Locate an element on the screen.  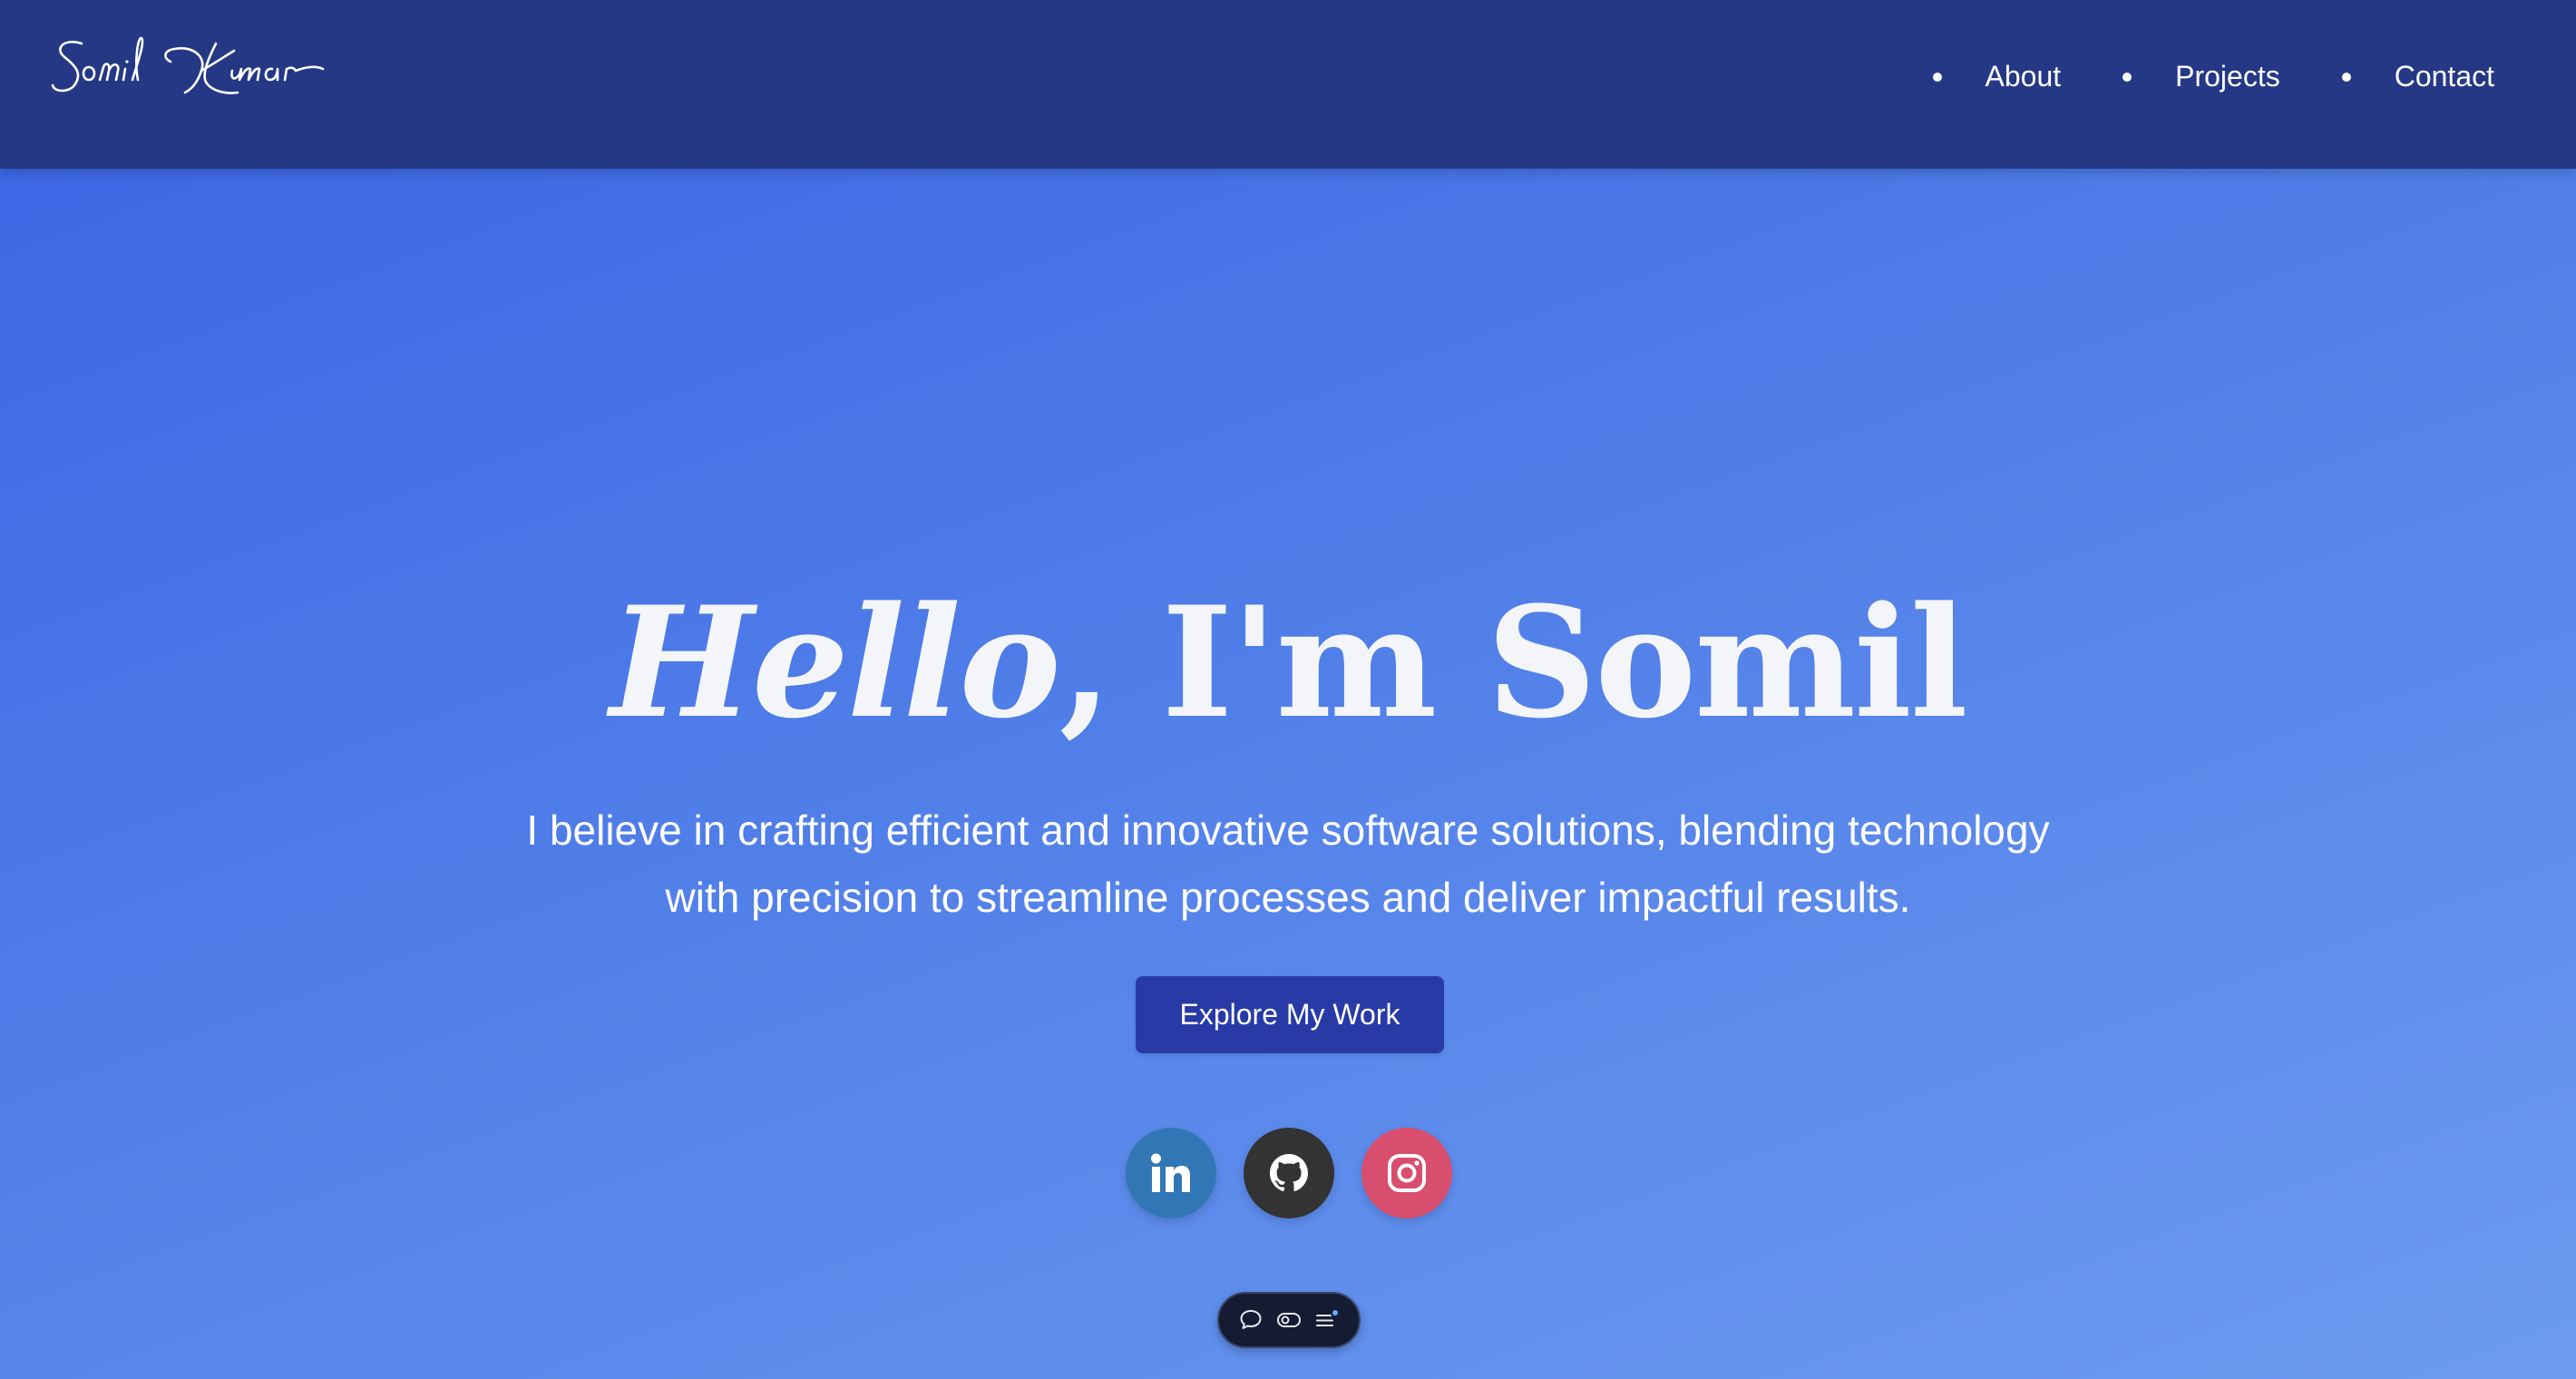
github-icon is located at coordinates (1289, 1173).